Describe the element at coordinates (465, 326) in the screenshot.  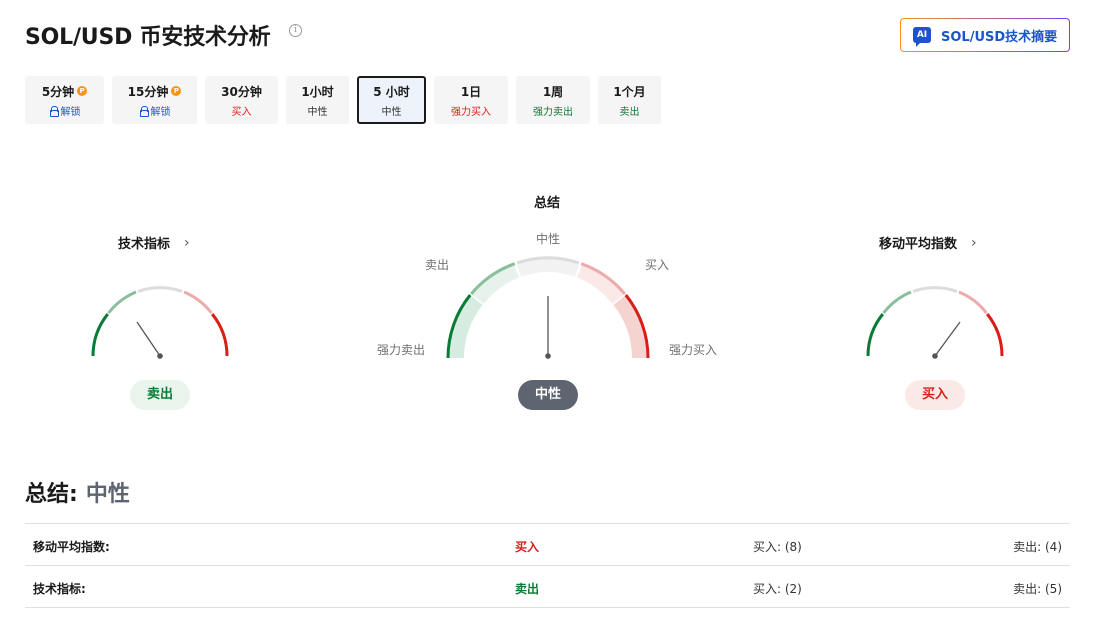
I see `gauge-band-strong-sell` at that location.